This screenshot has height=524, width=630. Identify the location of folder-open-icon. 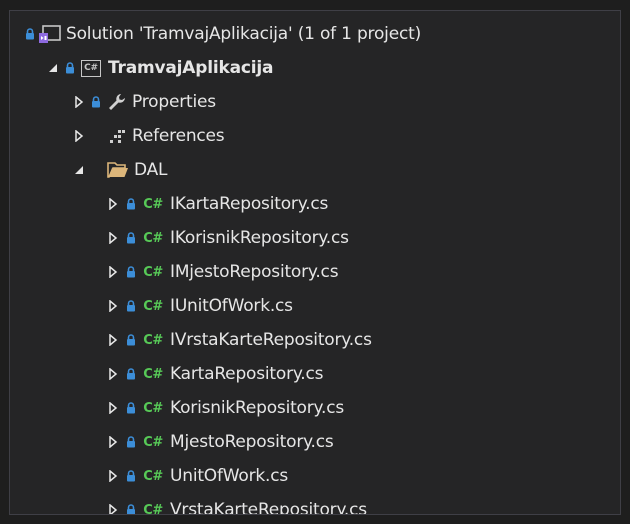
(118, 170).